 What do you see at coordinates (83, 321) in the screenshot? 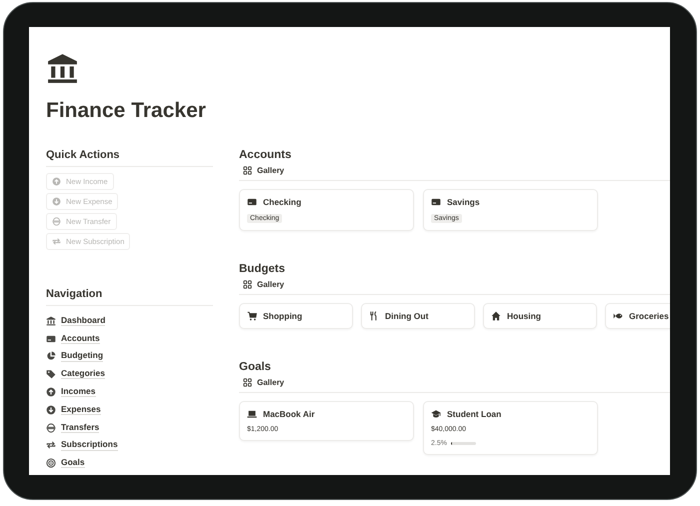
I see `nav-link: Dashboard` at bounding box center [83, 321].